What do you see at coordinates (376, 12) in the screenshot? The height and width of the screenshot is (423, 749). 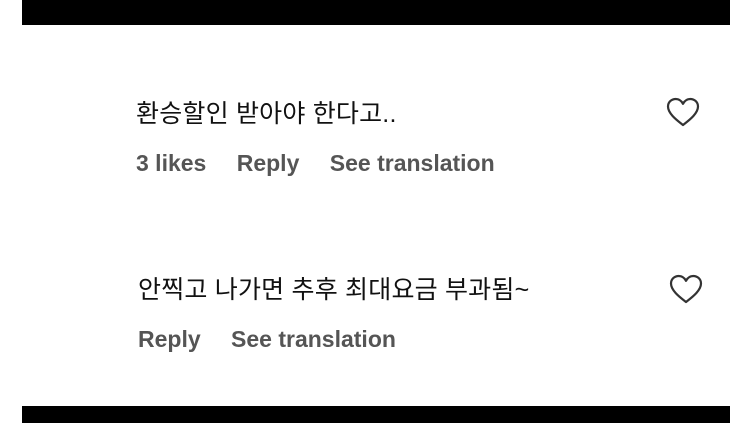 I see `top-letterbox-bar` at bounding box center [376, 12].